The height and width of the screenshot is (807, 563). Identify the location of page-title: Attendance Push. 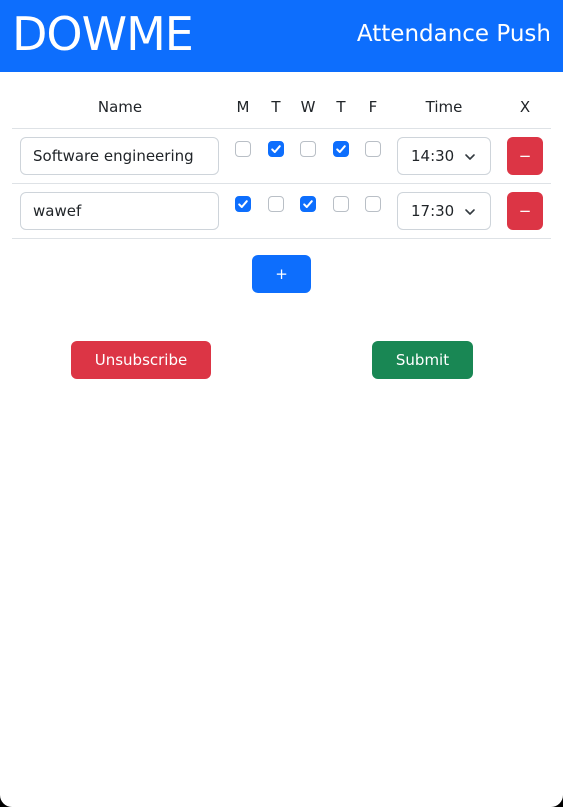
(453, 34).